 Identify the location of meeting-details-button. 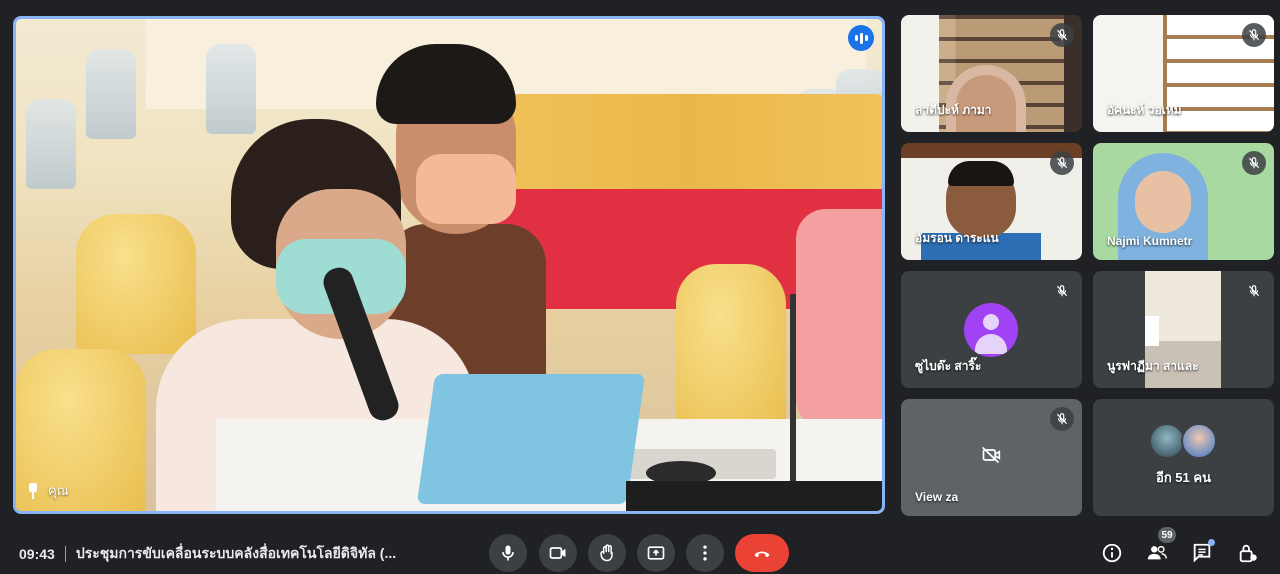
(1112, 553).